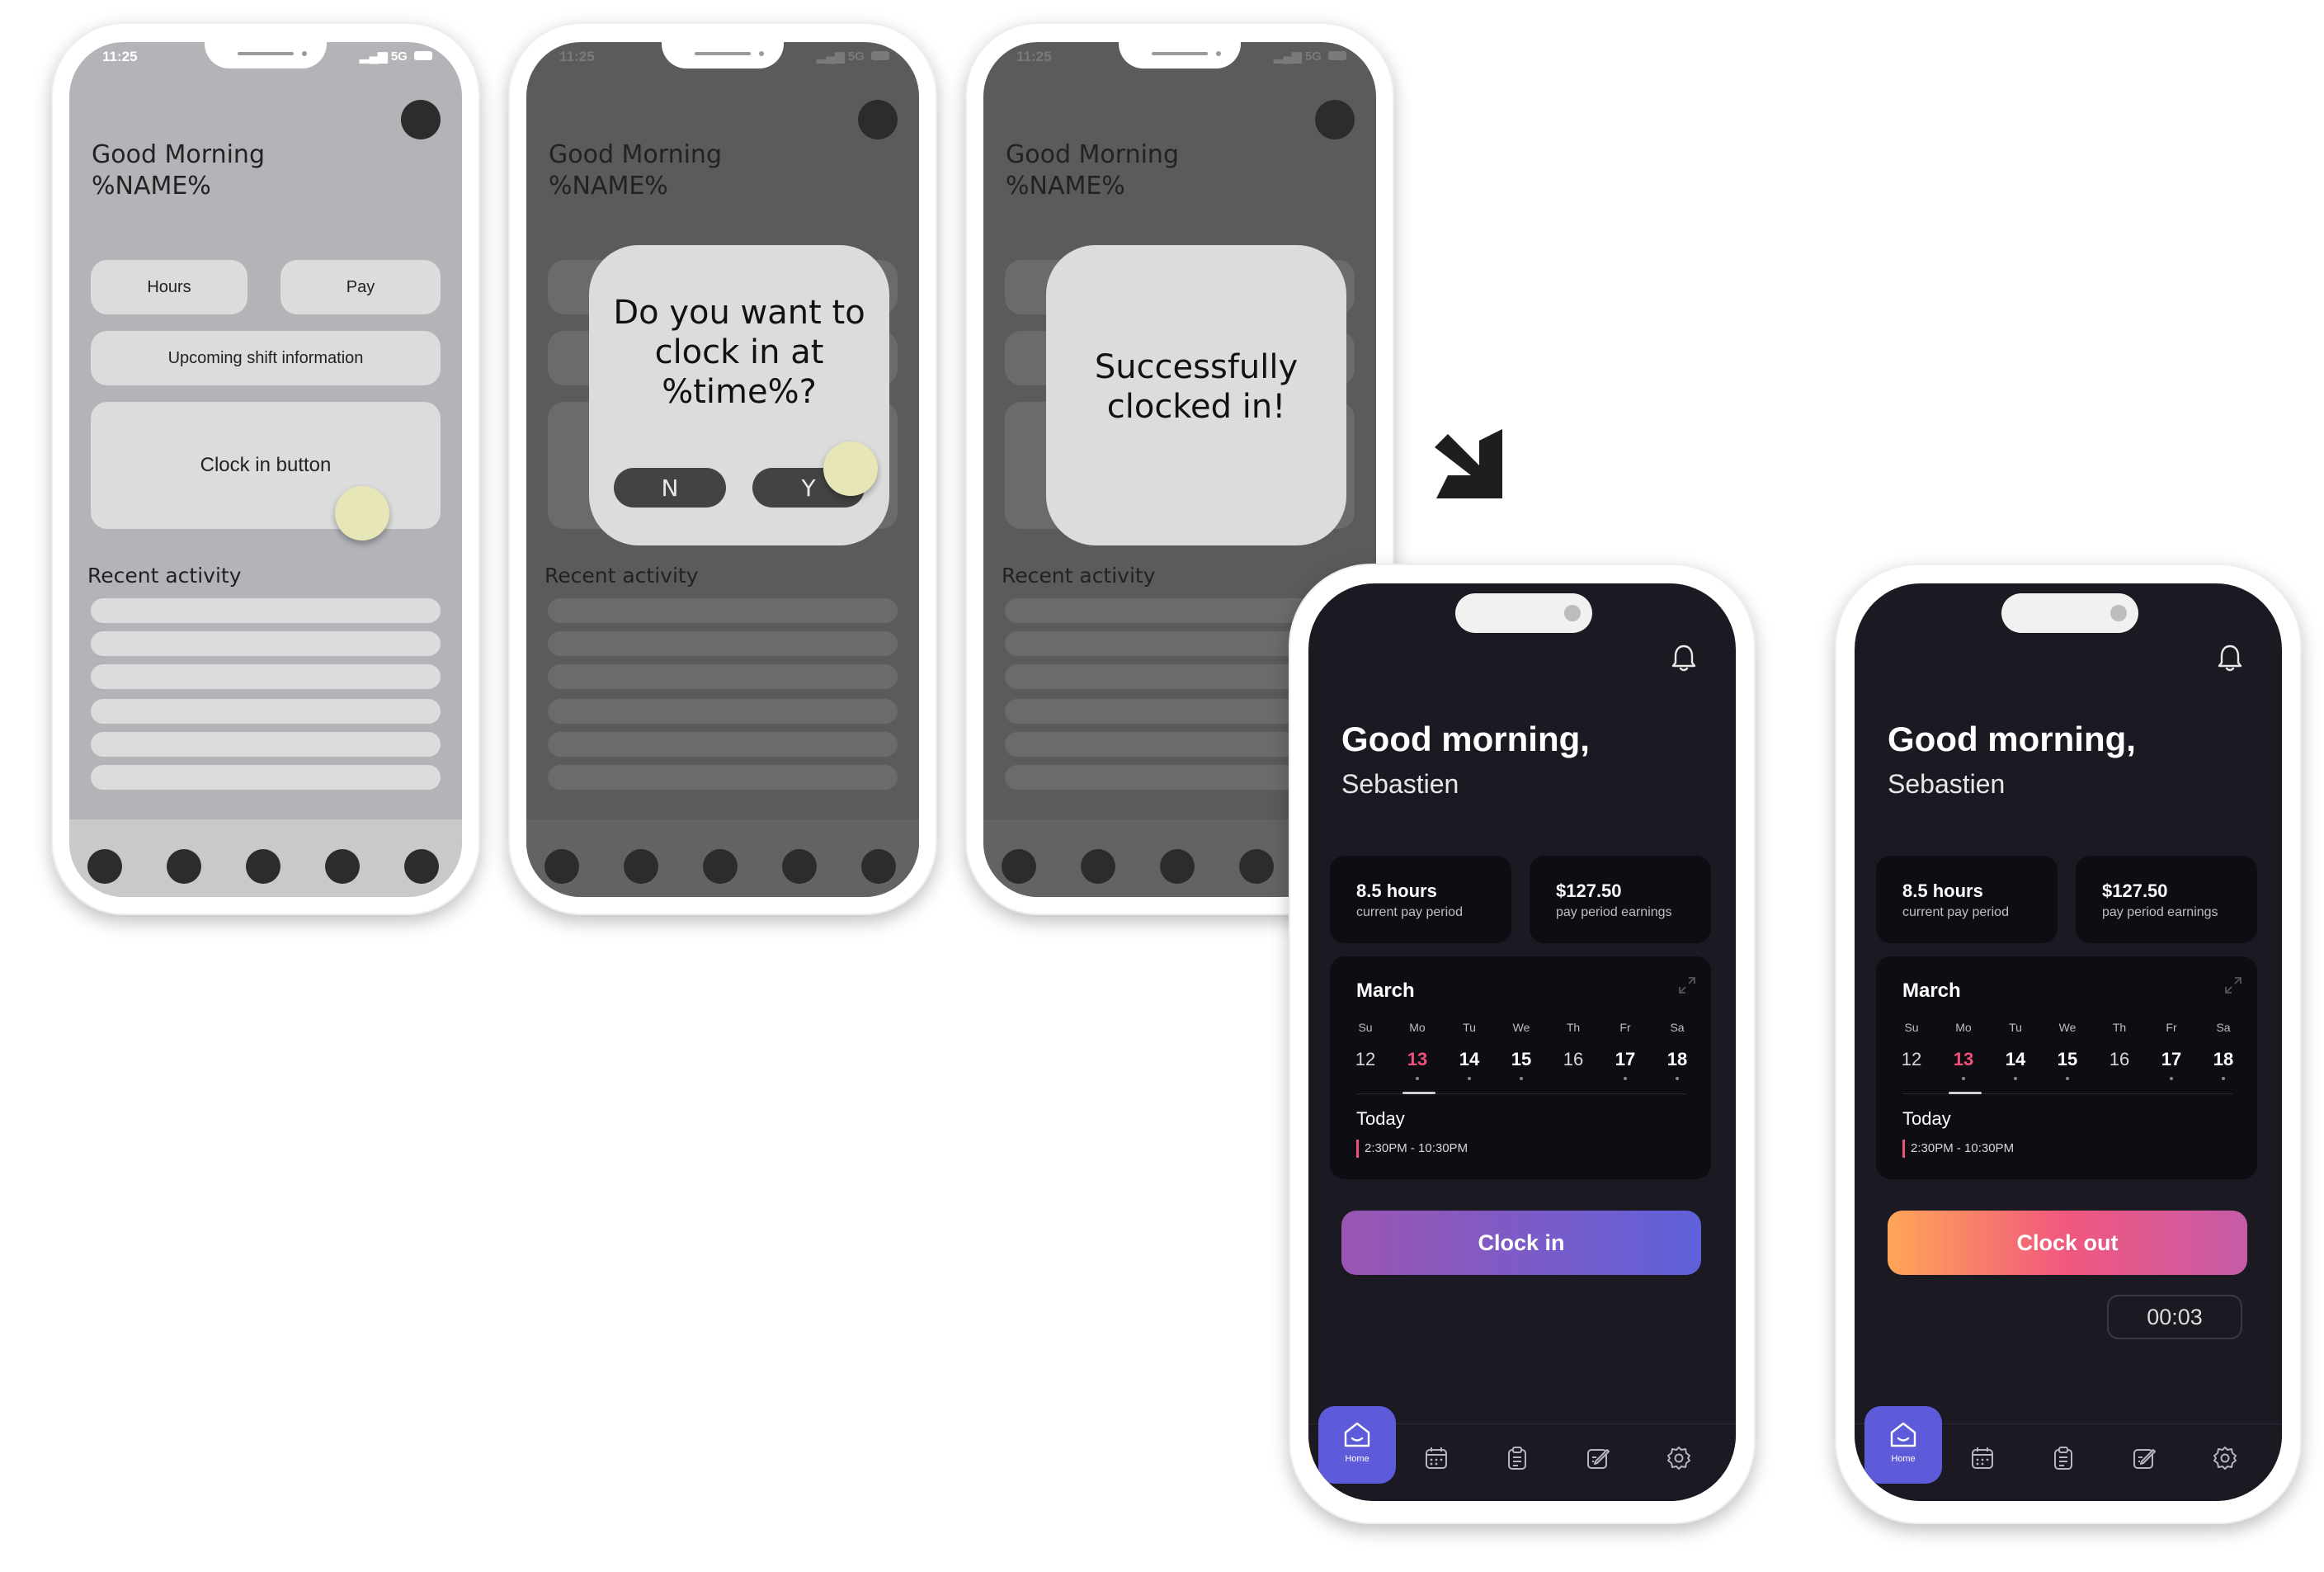  What do you see at coordinates (2160, 912) in the screenshot?
I see `earnings-caption: pay period earnings` at bounding box center [2160, 912].